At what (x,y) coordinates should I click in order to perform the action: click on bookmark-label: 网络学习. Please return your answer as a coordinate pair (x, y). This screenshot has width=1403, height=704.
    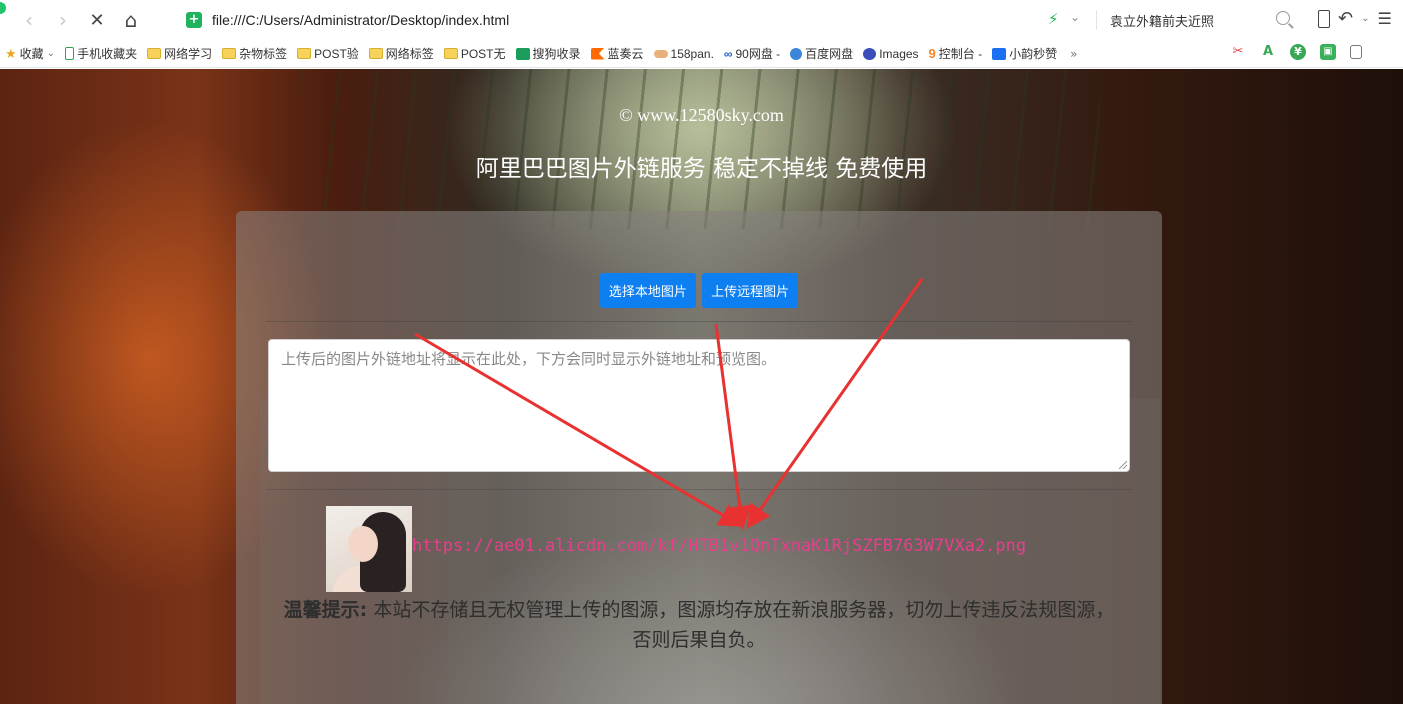
    Looking at the image, I should click on (188, 54).